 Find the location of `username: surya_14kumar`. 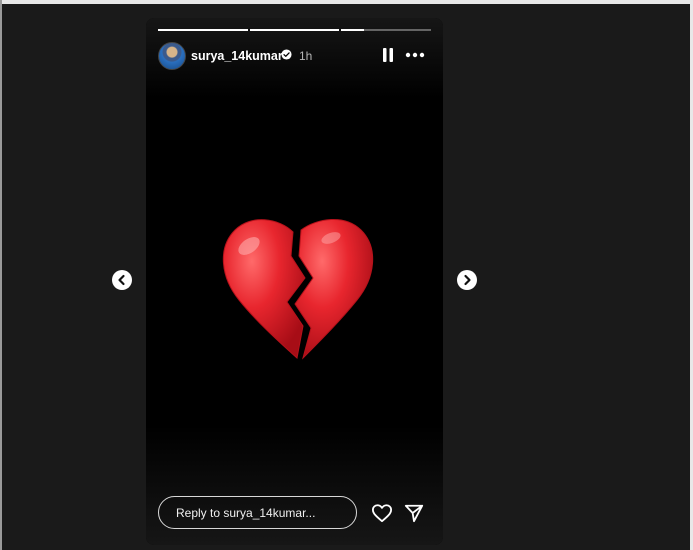

username: surya_14kumar is located at coordinates (237, 56).